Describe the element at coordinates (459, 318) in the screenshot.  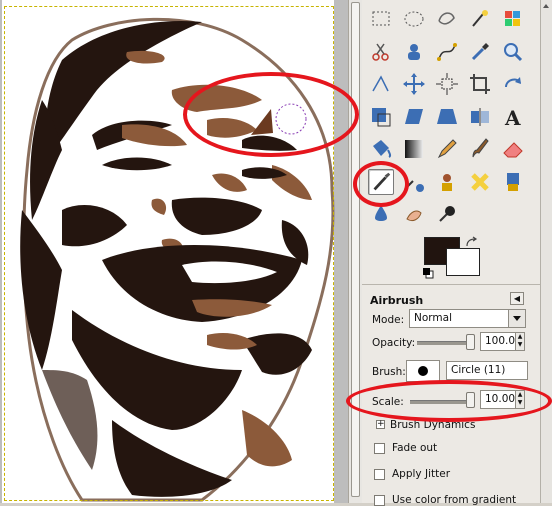
I see `mode-select: Normal` at that location.